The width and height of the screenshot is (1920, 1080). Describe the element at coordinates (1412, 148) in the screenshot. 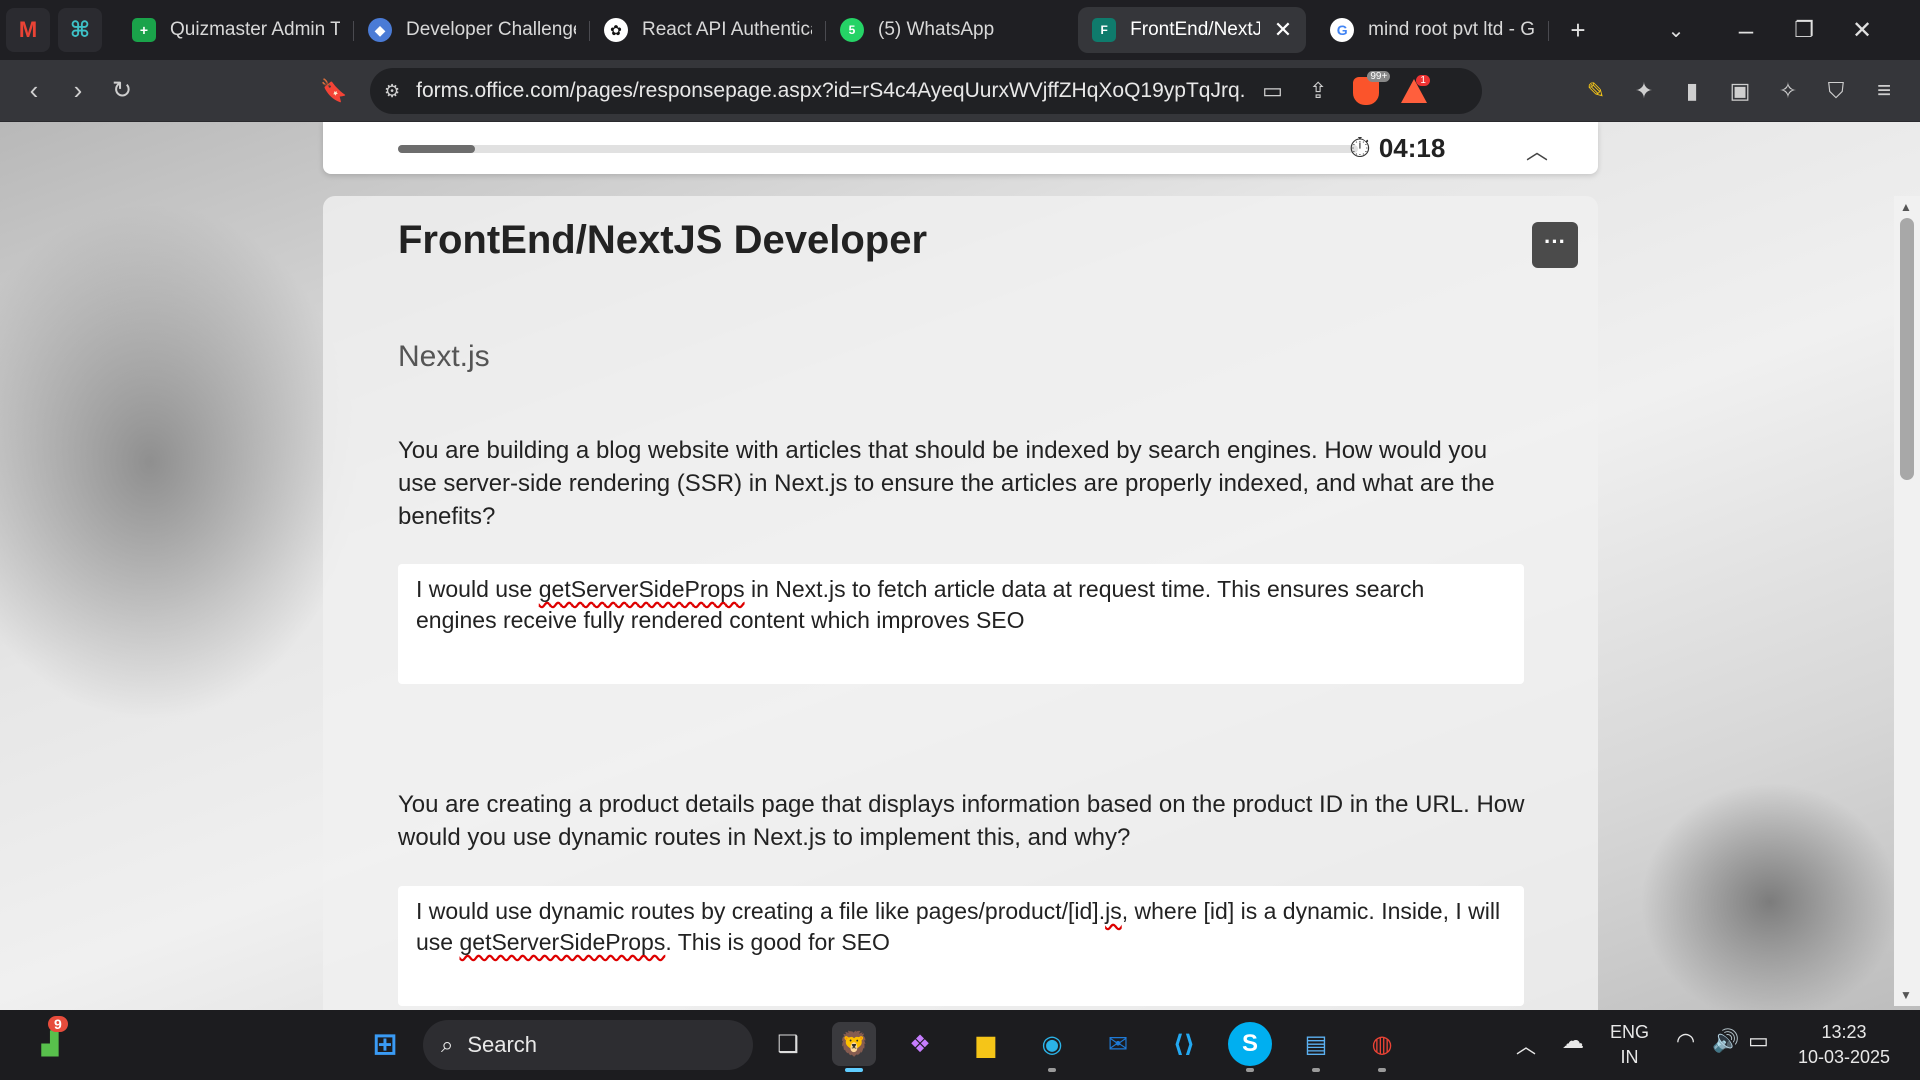

I see `timer-text: 04:18` at that location.